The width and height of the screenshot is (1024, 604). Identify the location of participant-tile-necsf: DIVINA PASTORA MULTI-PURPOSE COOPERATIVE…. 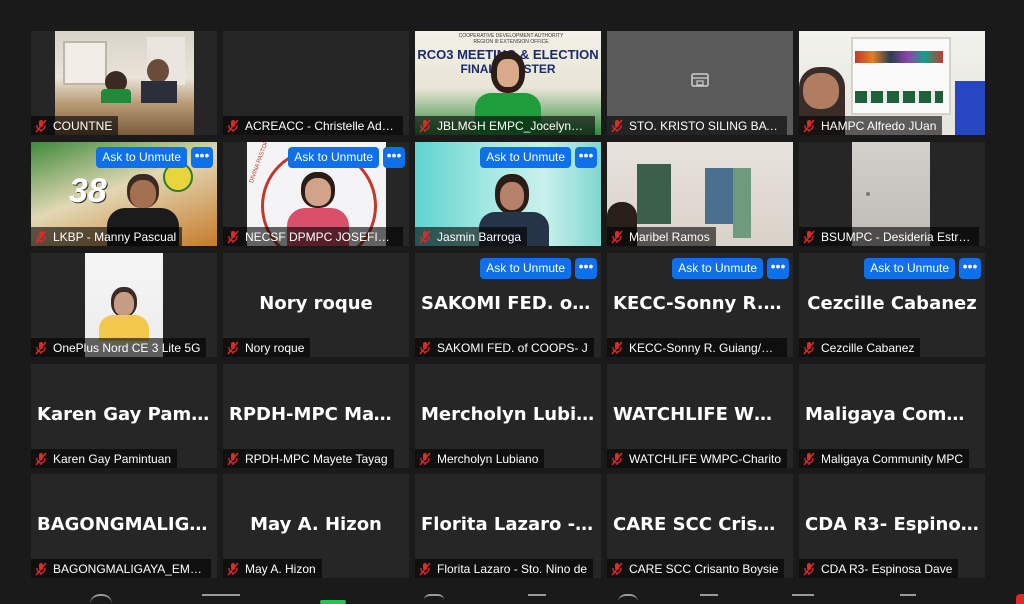
(316, 194).